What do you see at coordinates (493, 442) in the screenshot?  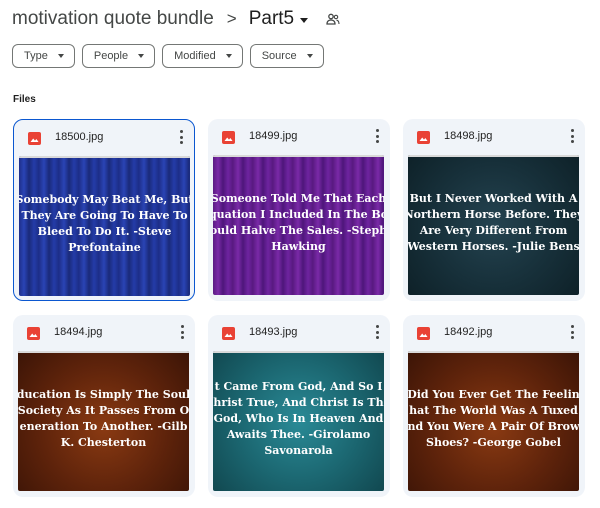 I see `quote-line: Shoes? -George Gobel` at bounding box center [493, 442].